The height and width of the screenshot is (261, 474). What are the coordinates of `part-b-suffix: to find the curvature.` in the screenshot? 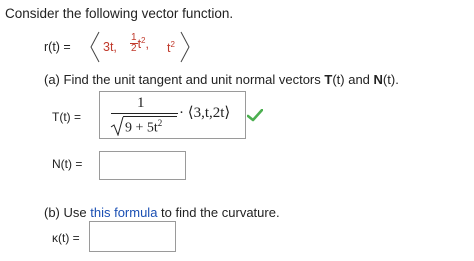 It's located at (218, 212).